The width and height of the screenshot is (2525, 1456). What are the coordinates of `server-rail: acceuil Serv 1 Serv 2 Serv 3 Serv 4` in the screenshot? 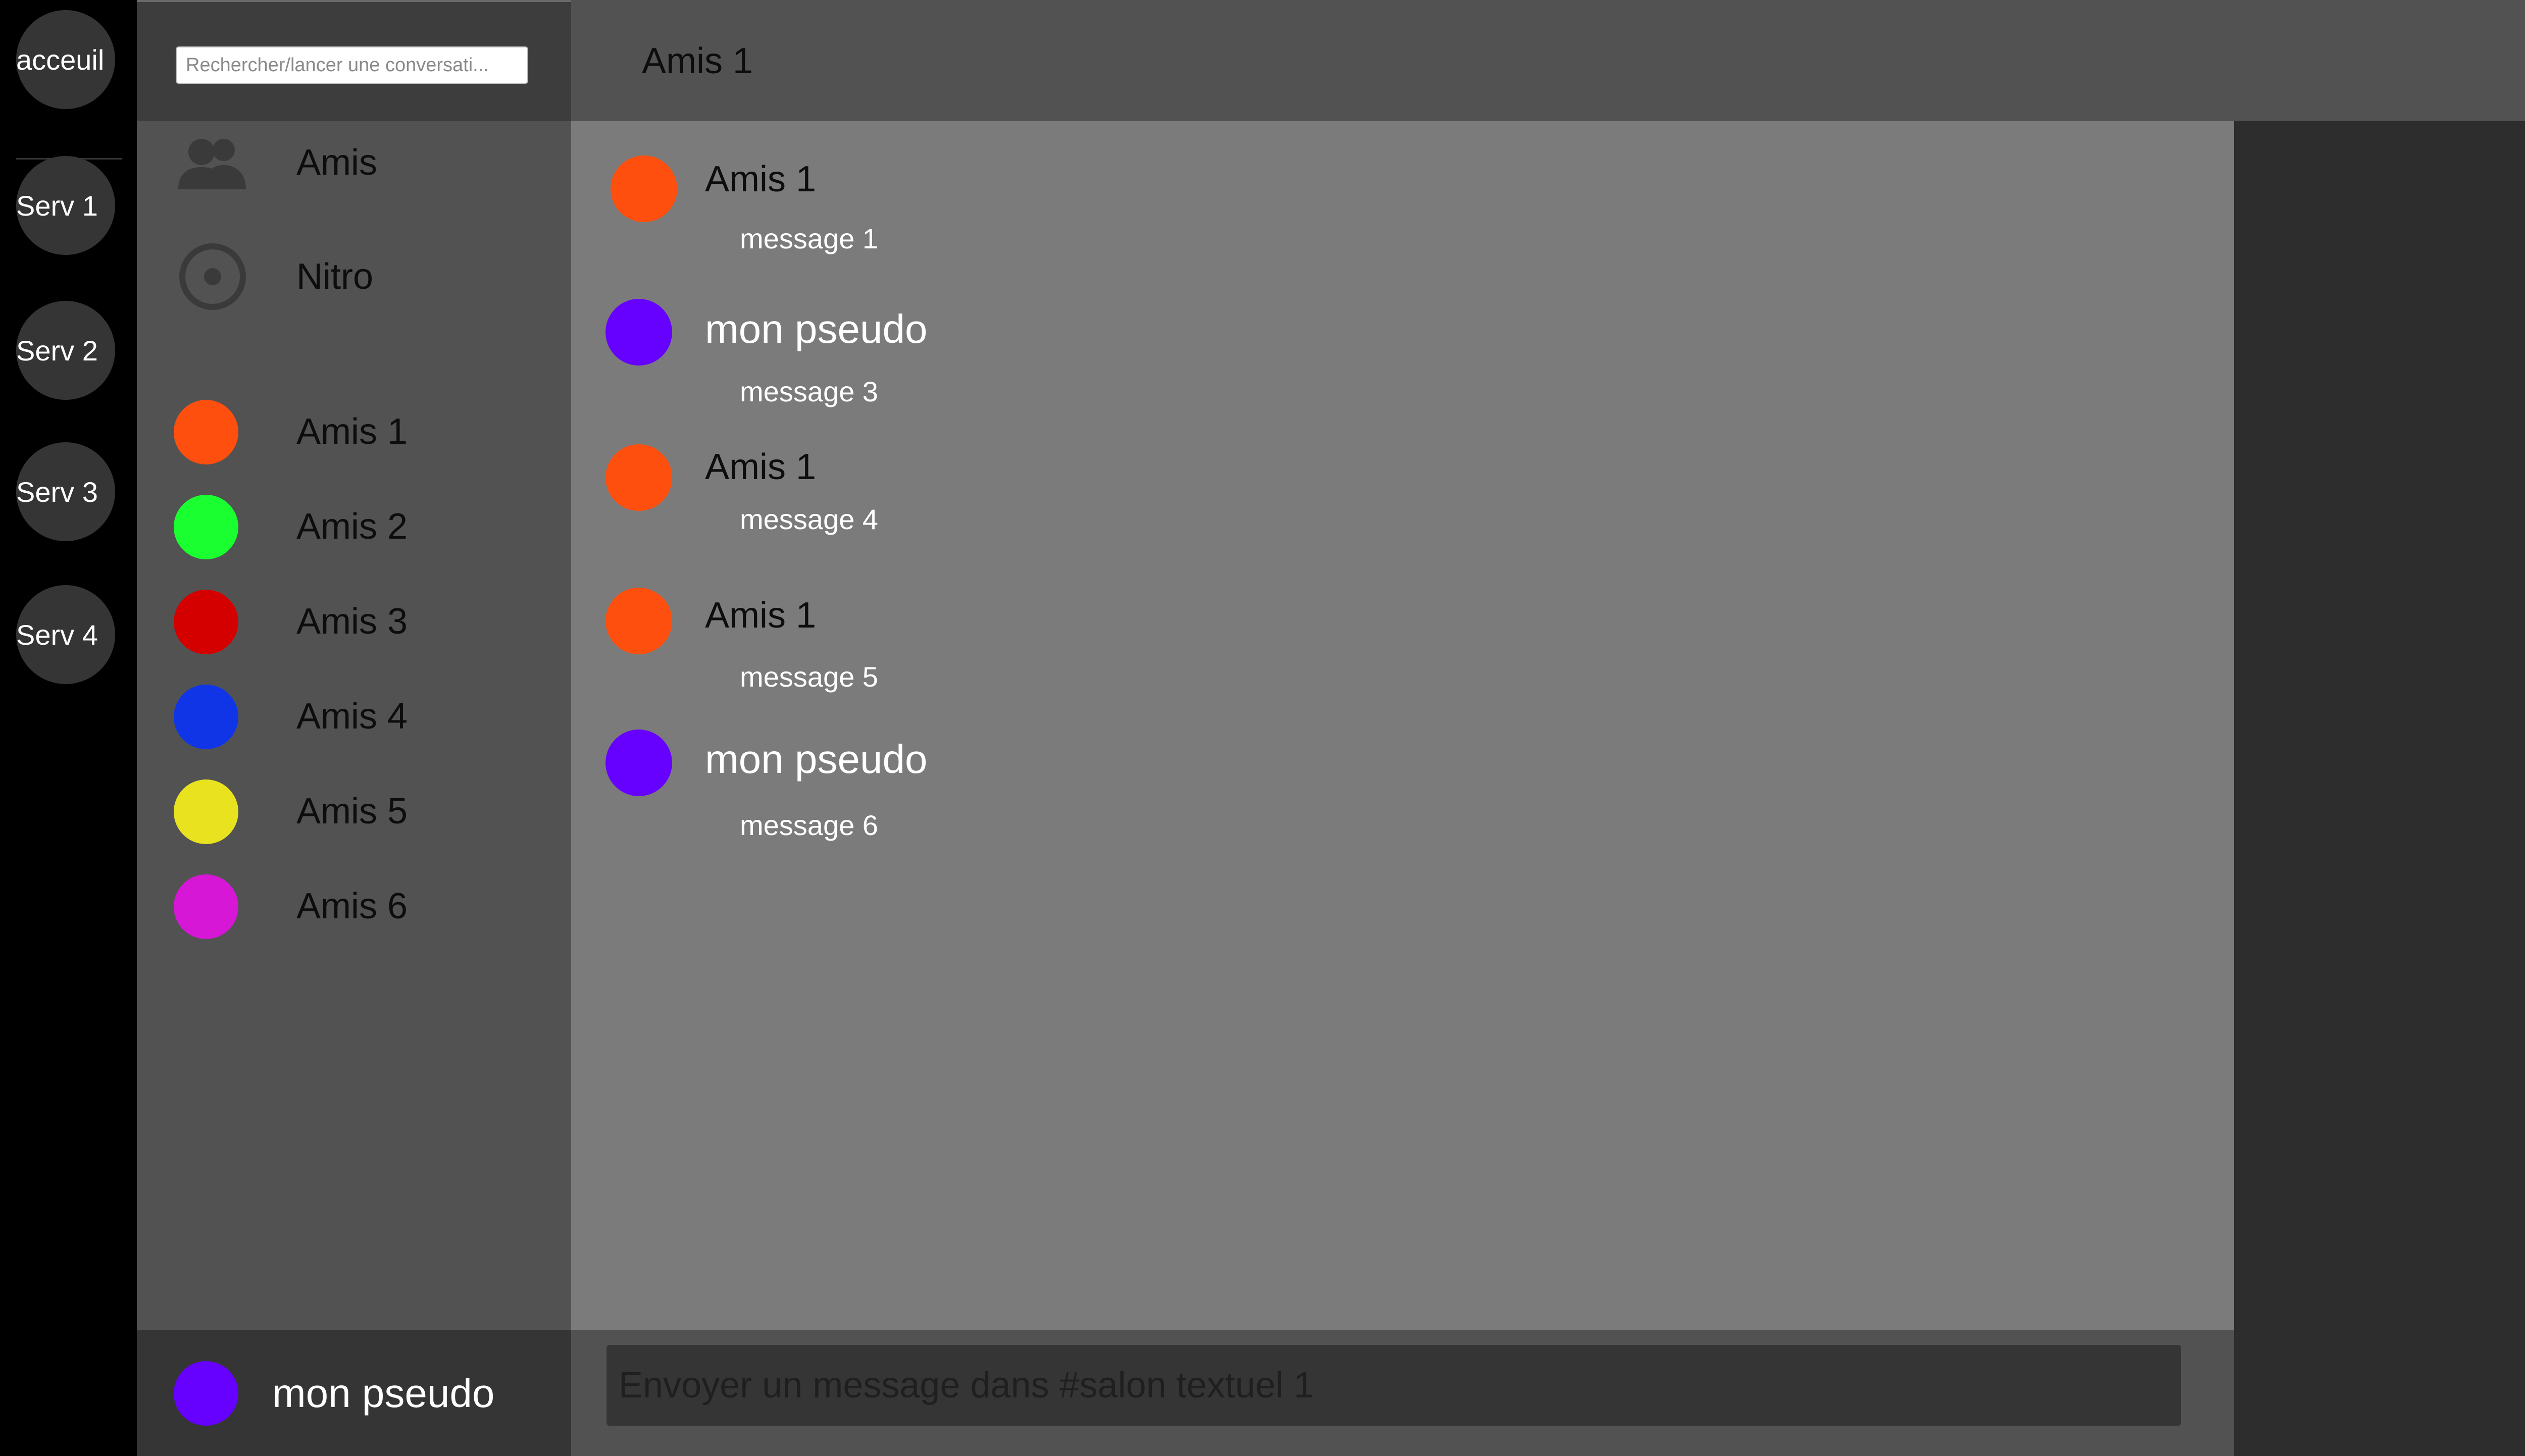 It's located at (68, 728).